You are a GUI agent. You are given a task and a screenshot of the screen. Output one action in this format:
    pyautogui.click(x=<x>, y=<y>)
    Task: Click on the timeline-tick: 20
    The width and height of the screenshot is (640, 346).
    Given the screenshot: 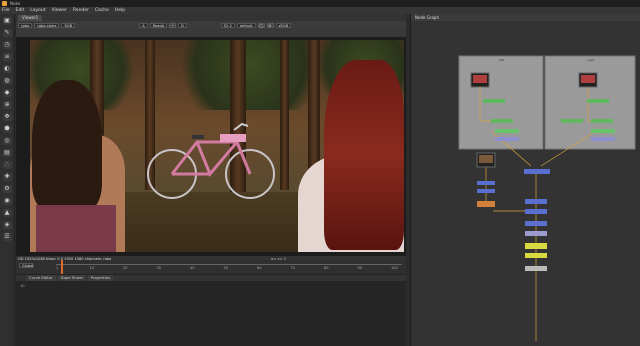 What is the action you would take?
    pyautogui.click(x=125, y=268)
    